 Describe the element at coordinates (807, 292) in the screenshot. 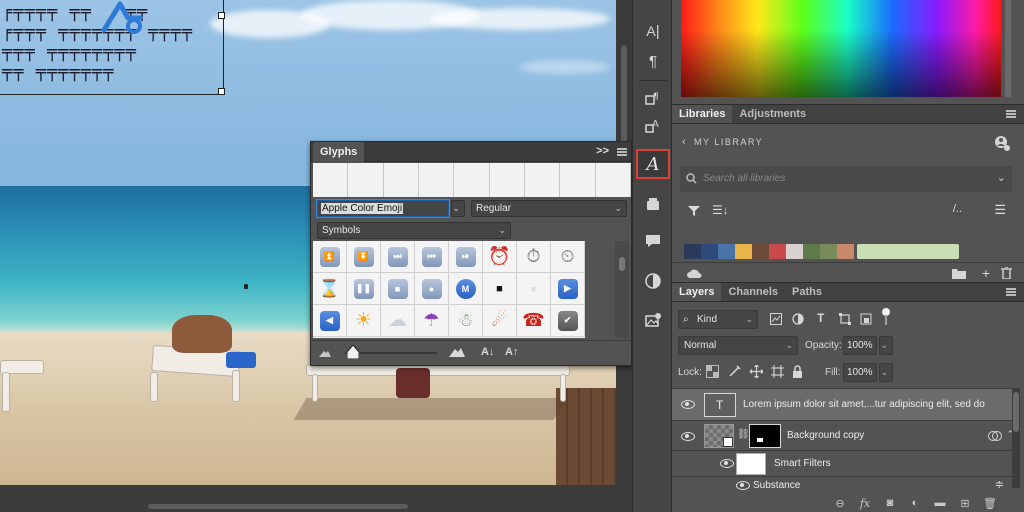

I see `tab-paths: Paths` at that location.